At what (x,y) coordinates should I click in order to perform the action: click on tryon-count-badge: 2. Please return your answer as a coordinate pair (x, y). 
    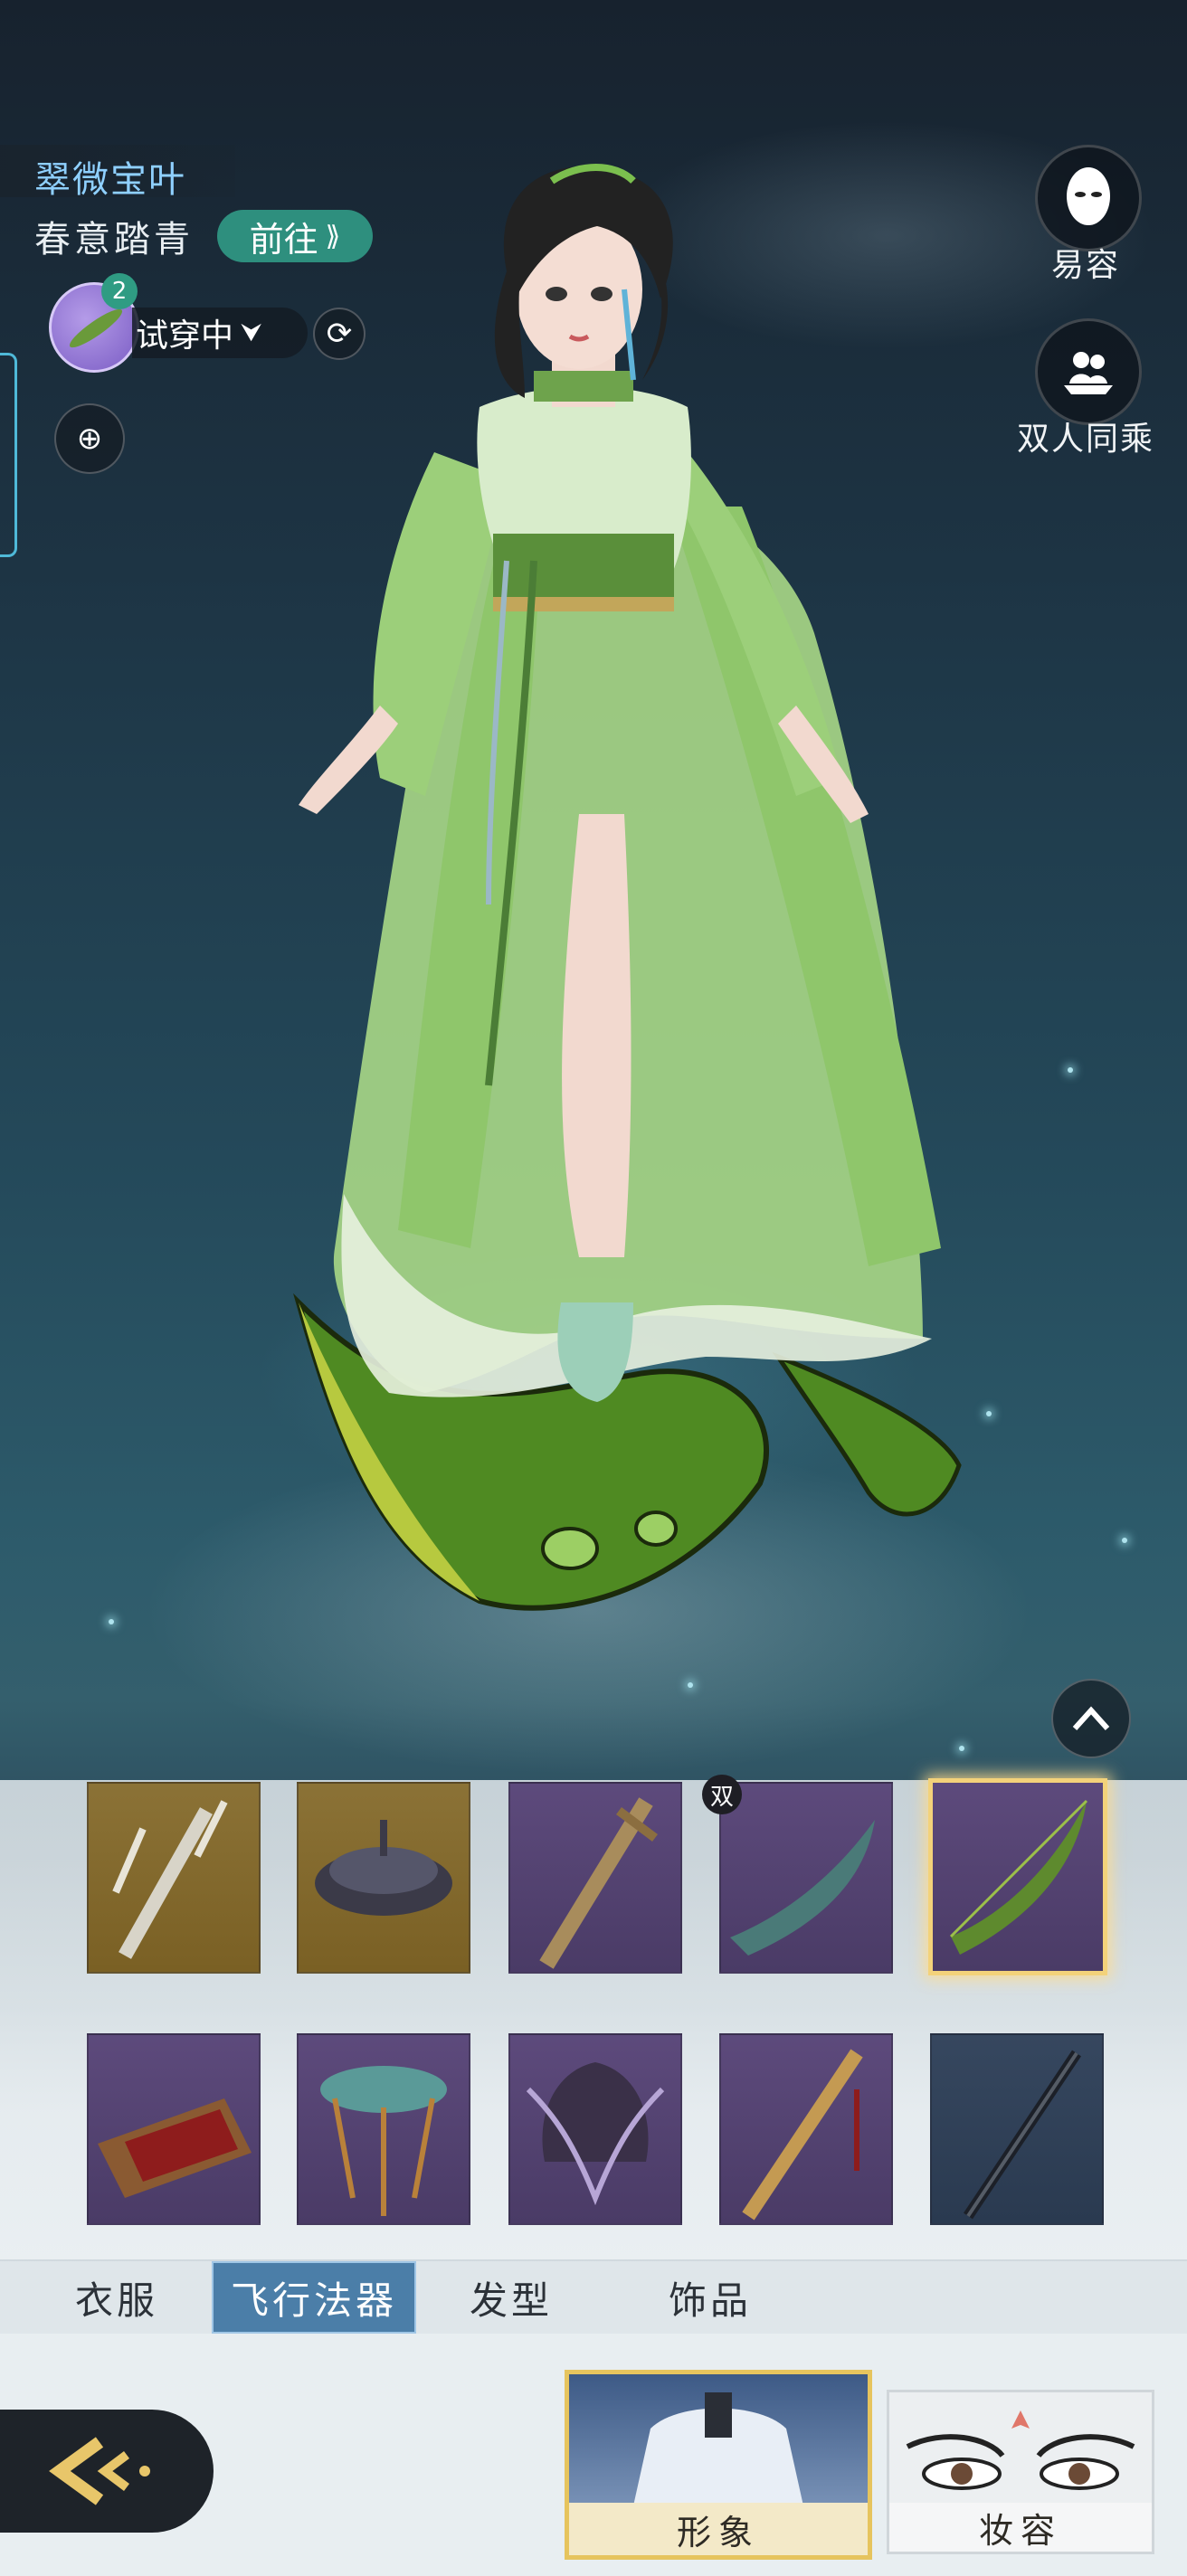
    Looking at the image, I should click on (120, 291).